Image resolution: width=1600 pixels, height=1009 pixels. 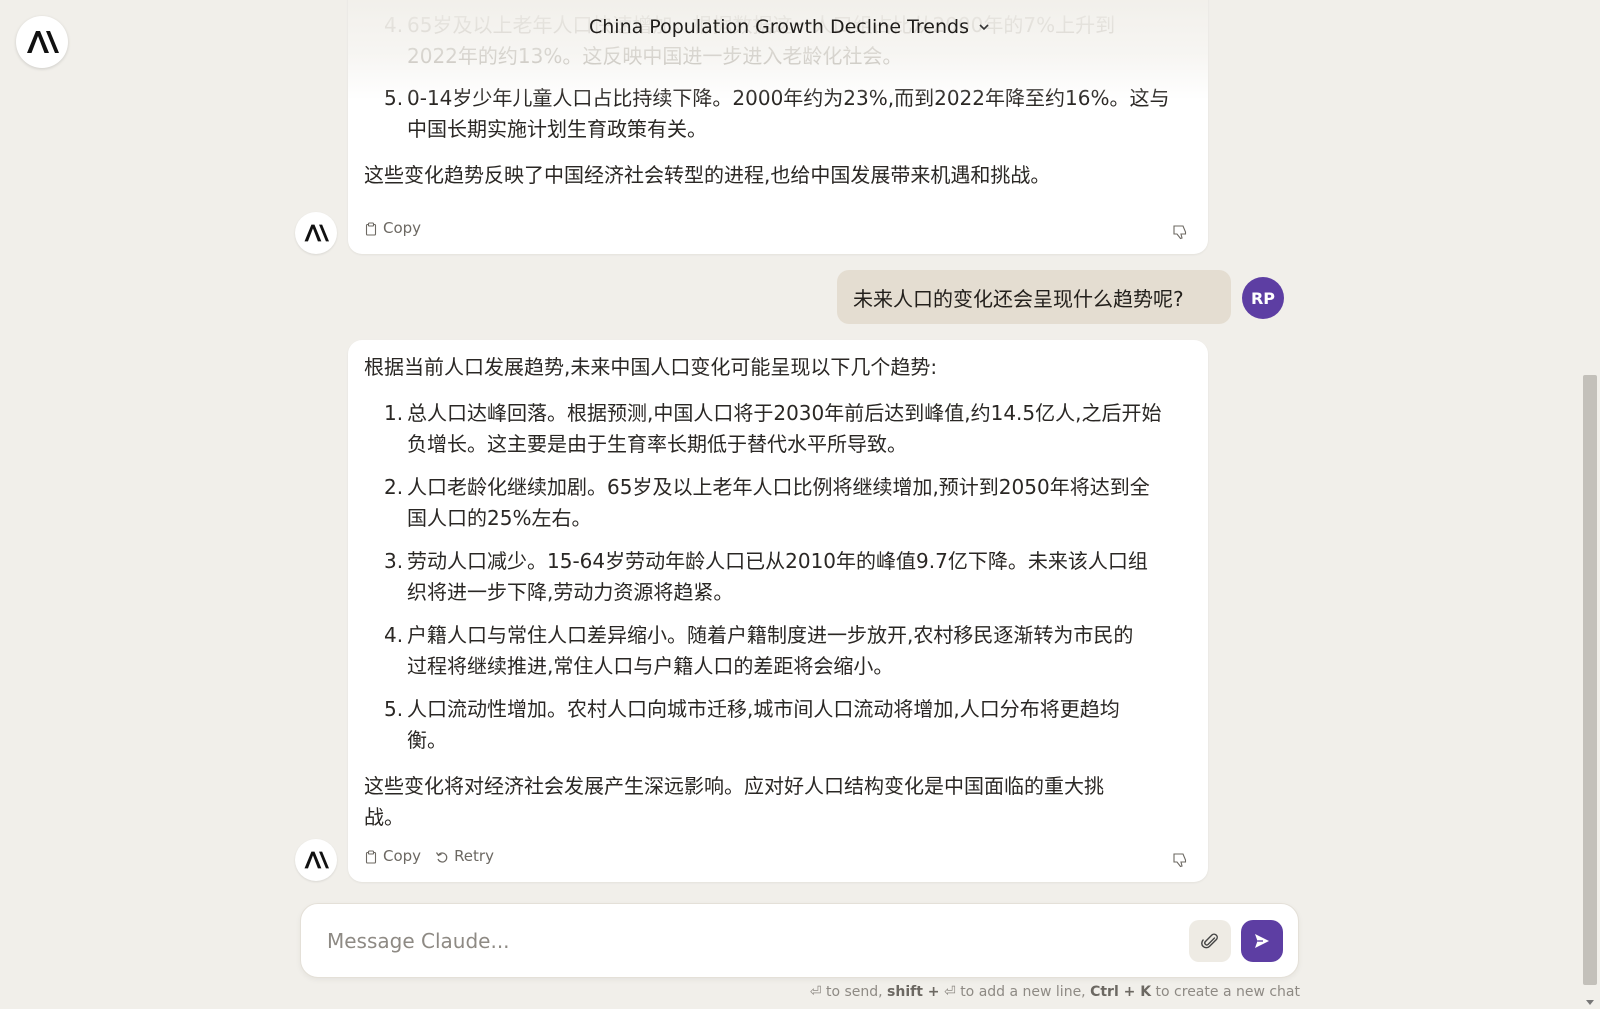 I want to click on retry-button: Retry, so click(x=464, y=856).